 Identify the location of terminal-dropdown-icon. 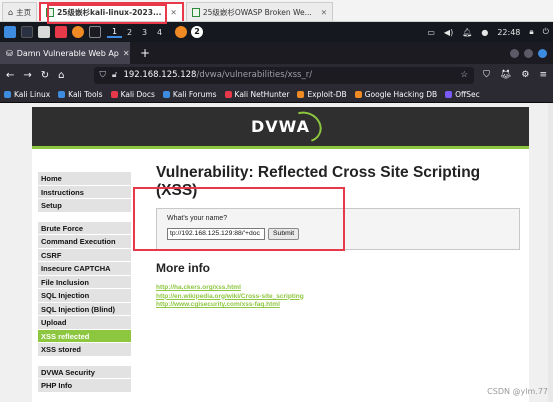
(95, 32).